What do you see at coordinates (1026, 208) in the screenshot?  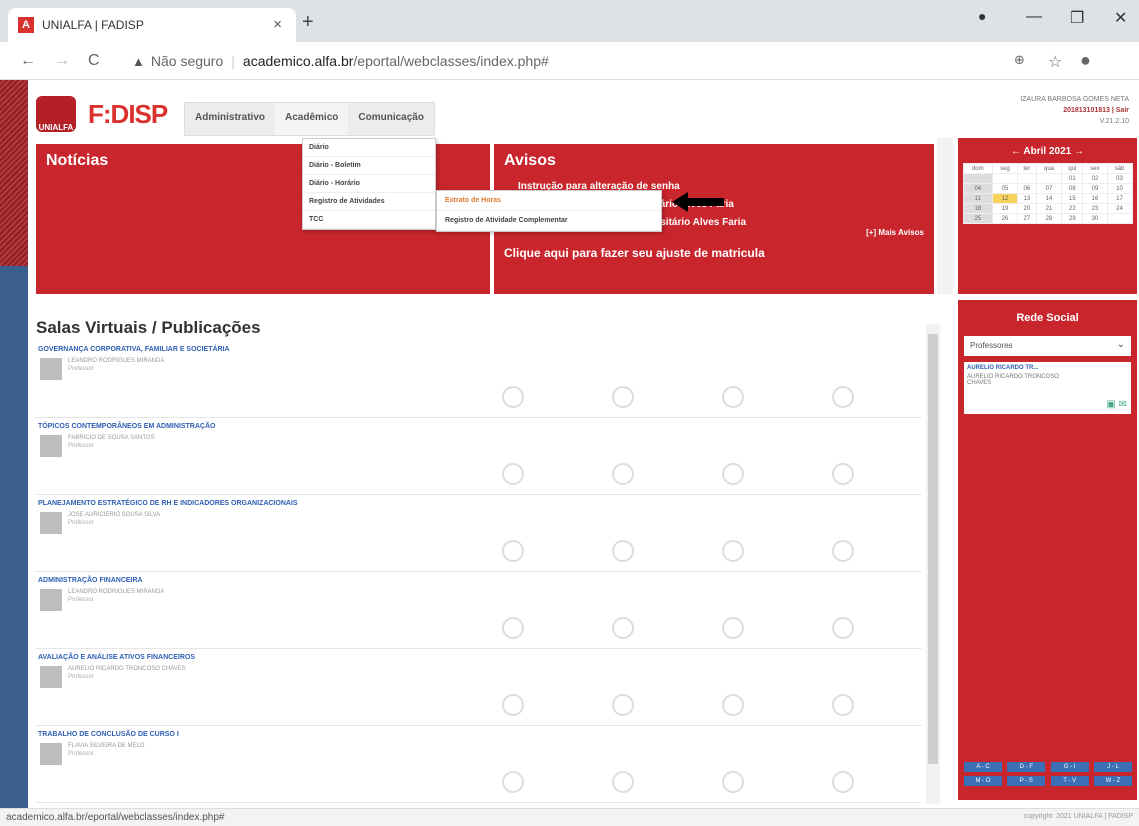 I see `calendar-day: 20` at bounding box center [1026, 208].